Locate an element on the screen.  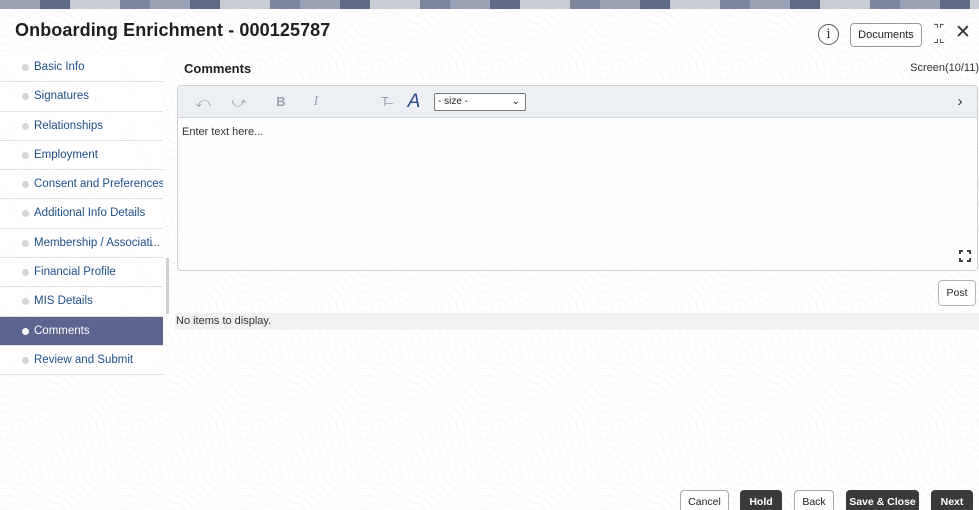
back-button: Back is located at coordinates (814, 500).